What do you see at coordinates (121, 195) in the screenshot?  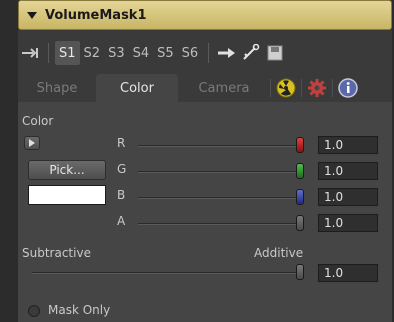 I see `channel-label-b: B` at bounding box center [121, 195].